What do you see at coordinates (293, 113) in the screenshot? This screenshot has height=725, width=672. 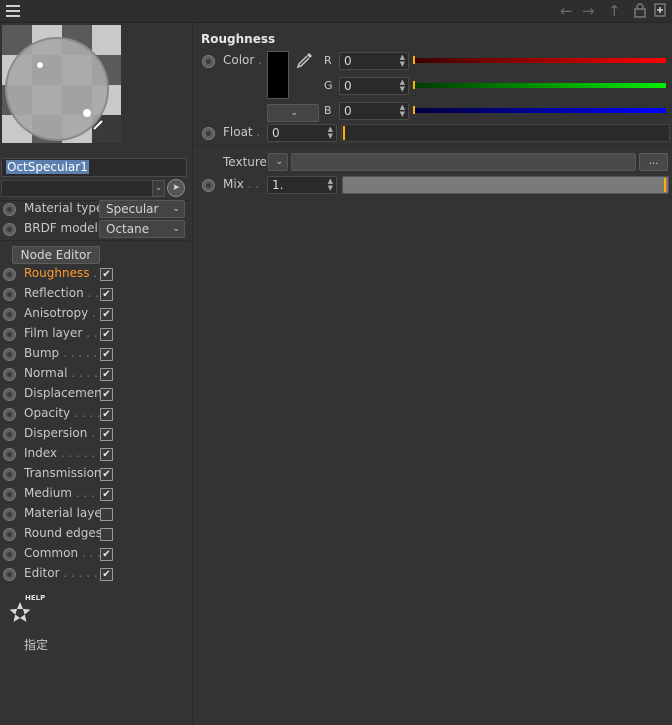 I see `color-mode-dropdown: ⌄` at bounding box center [293, 113].